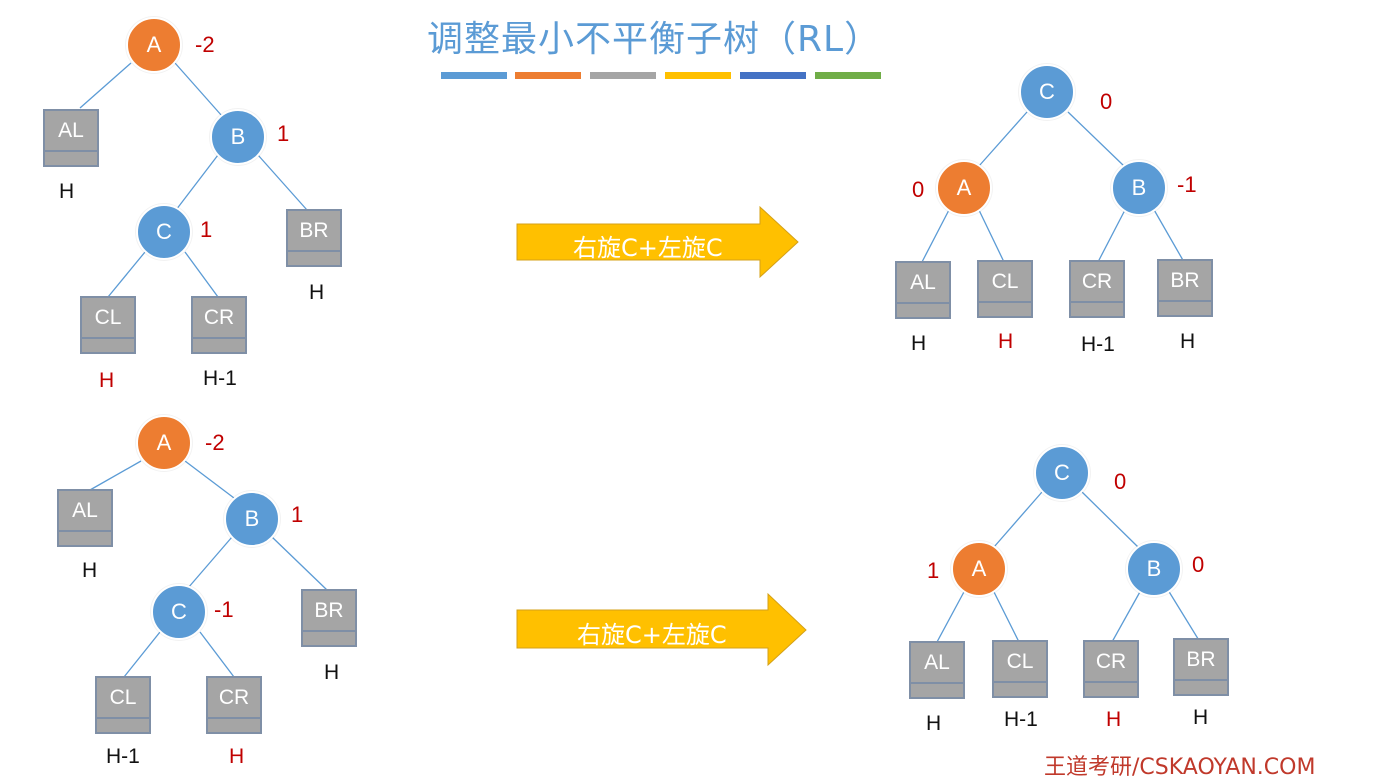  I want to click on edge-A-B, so click(209, 479).